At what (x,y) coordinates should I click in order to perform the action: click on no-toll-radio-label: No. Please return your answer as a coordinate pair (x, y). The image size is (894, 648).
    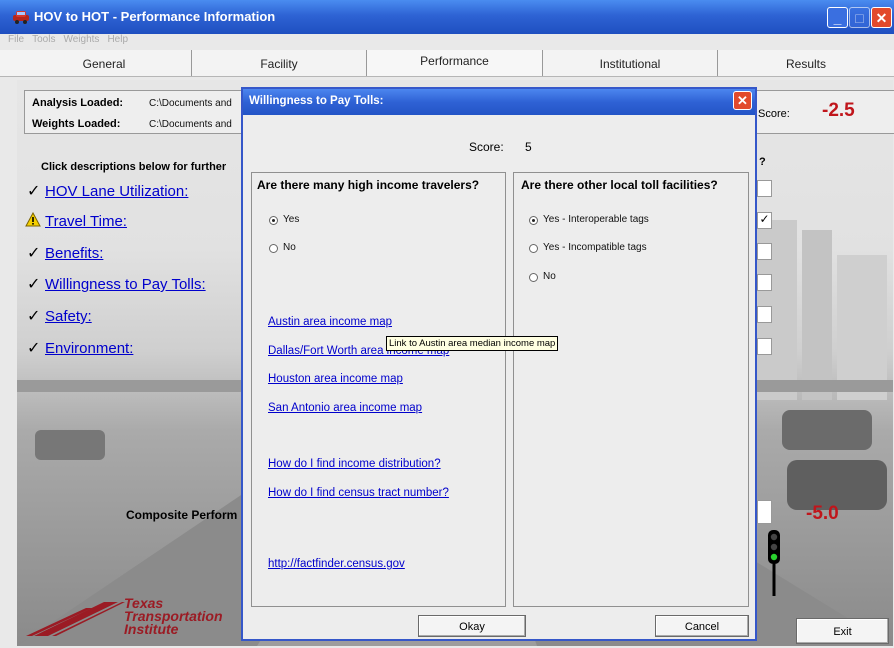
    Looking at the image, I should click on (549, 276).